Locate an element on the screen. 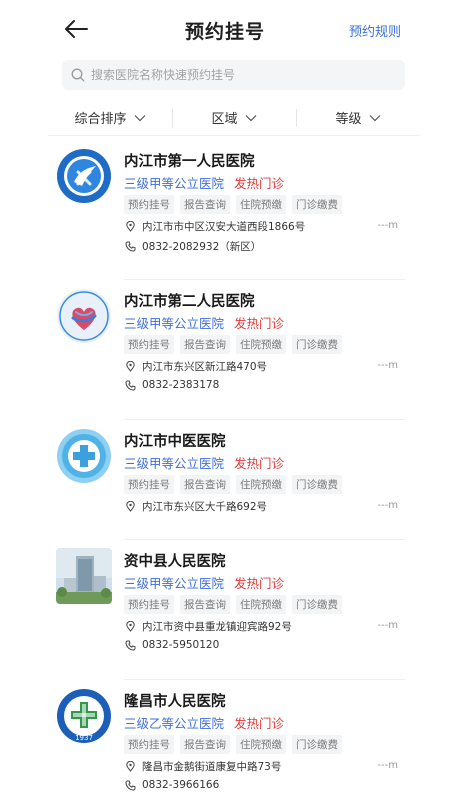  hospital-grade: 三级乙等公立医院 is located at coordinates (174, 723).